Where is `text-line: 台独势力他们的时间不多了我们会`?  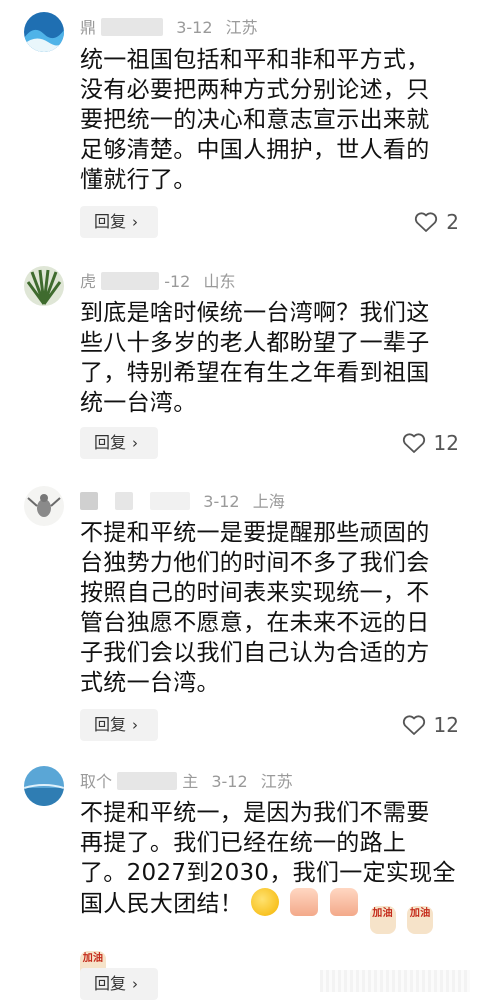 text-line: 台独势力他们的时间不多了我们会 is located at coordinates (255, 563).